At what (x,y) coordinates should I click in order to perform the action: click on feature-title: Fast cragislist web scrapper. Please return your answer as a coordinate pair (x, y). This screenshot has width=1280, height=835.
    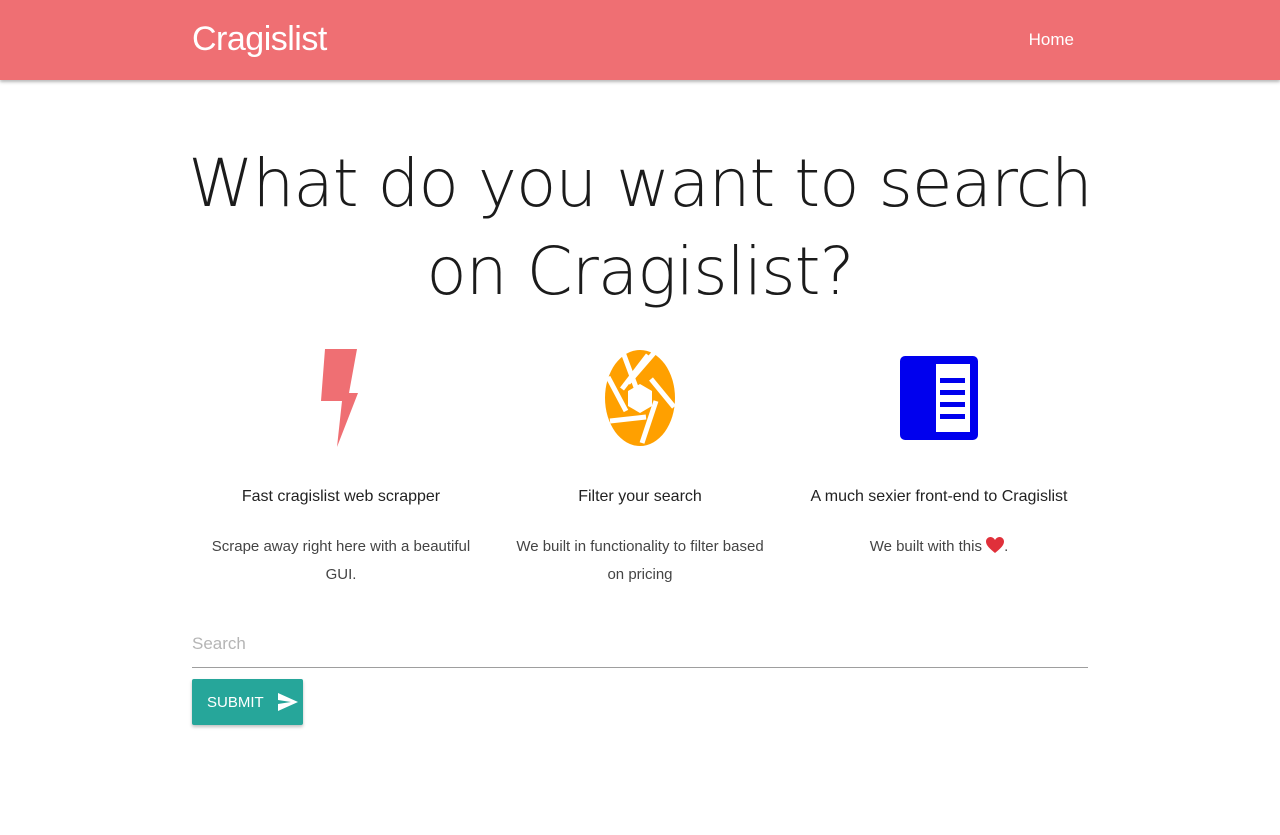
    Looking at the image, I should click on (341, 496).